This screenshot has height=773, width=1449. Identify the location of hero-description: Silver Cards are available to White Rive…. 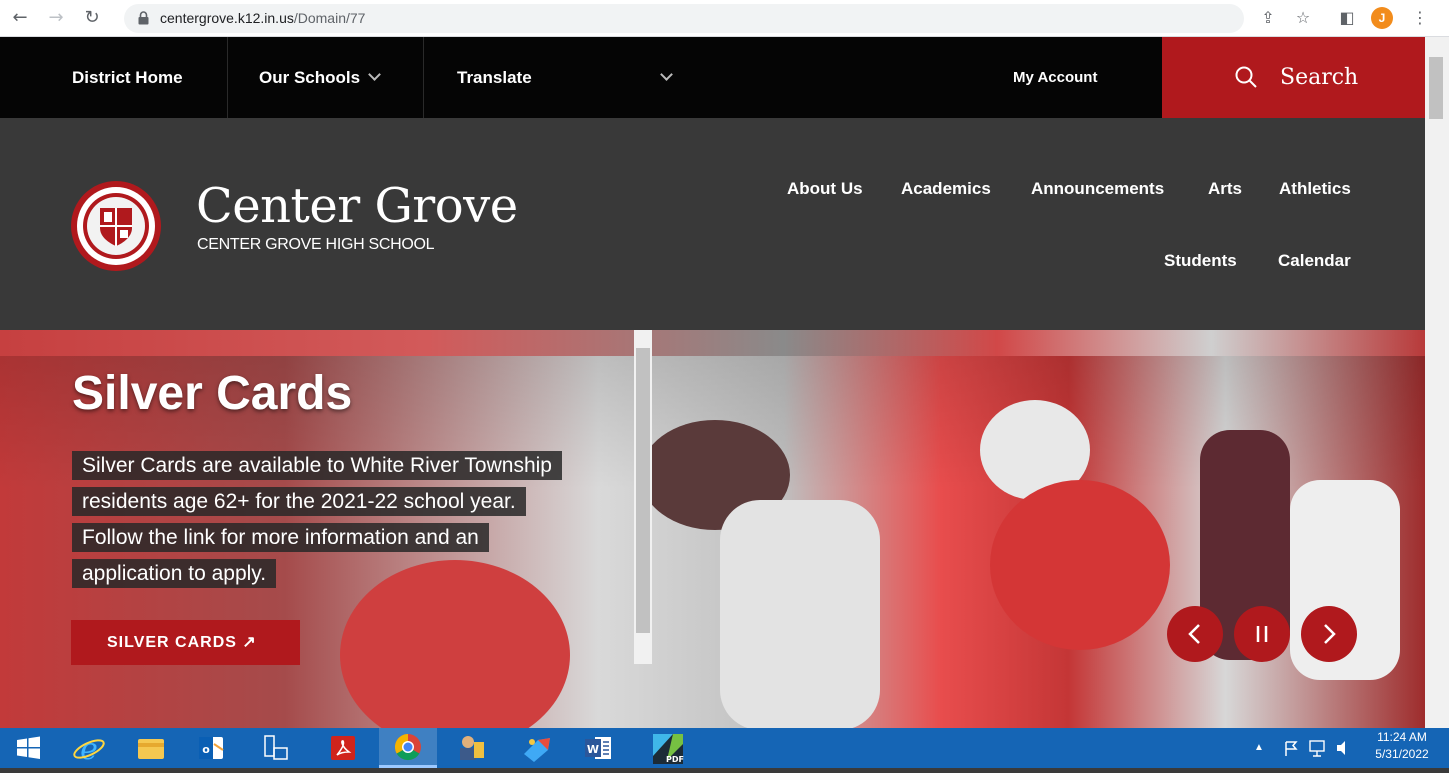
(317, 520).